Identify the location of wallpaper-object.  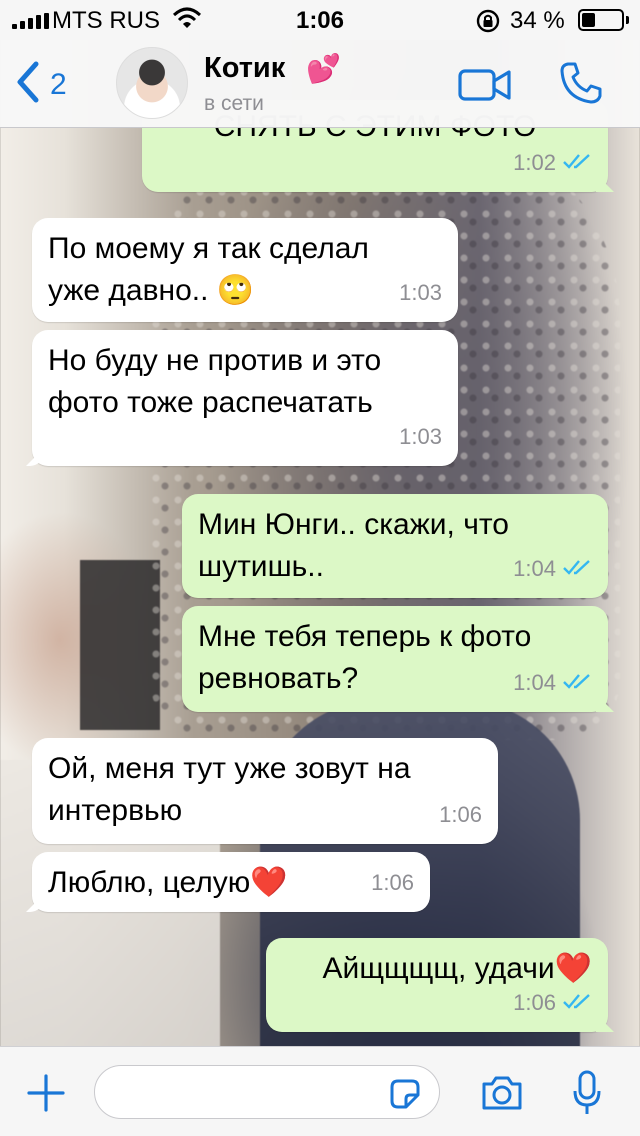
(120, 645).